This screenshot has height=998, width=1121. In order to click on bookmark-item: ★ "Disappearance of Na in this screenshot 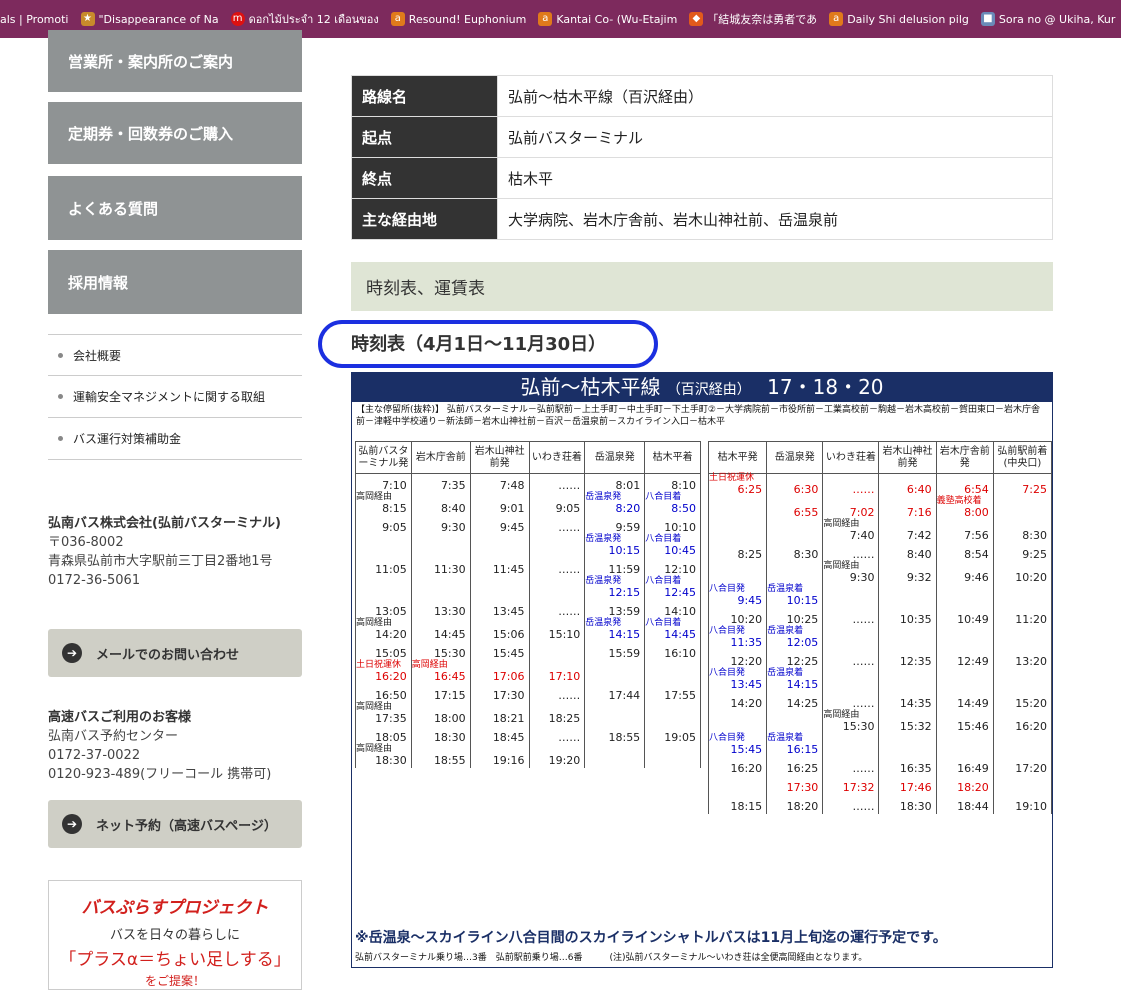, I will do `click(149, 19)`.